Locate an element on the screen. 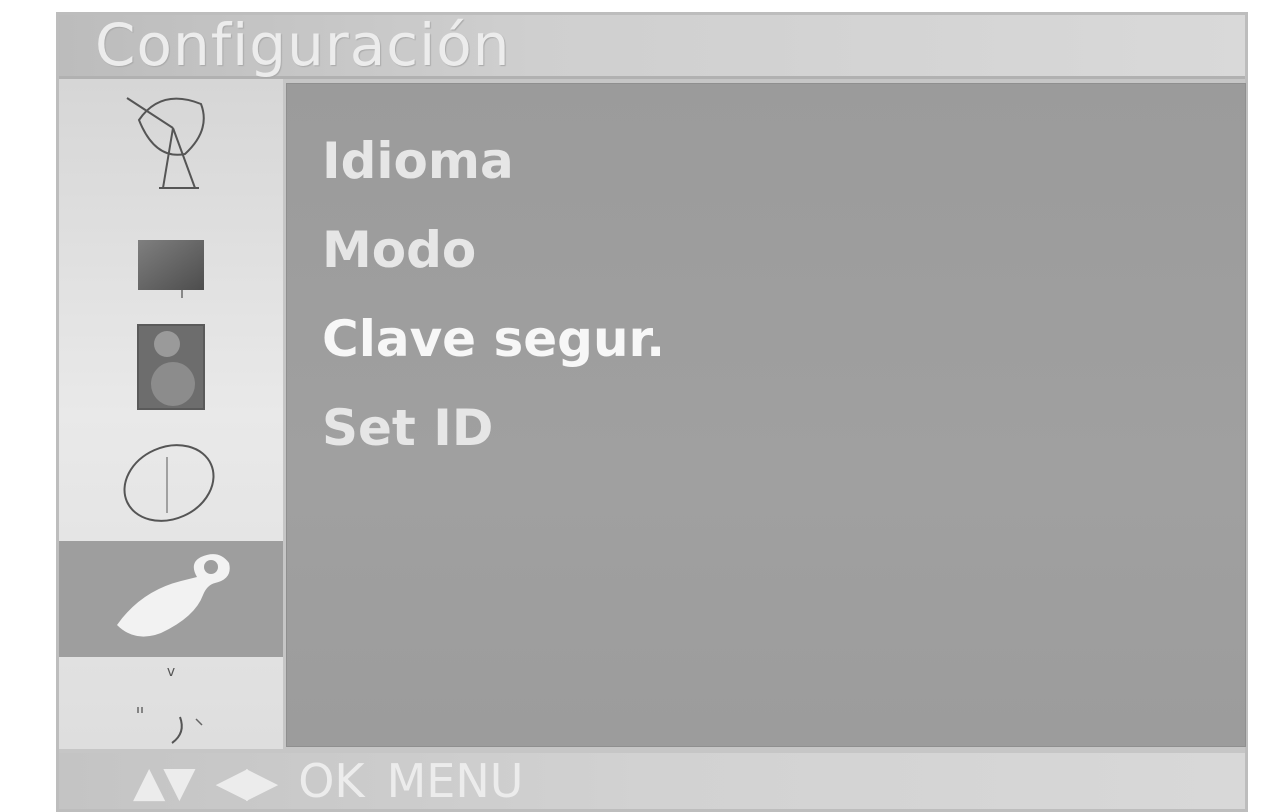  ok-key-label: OK is located at coordinates (331, 781).